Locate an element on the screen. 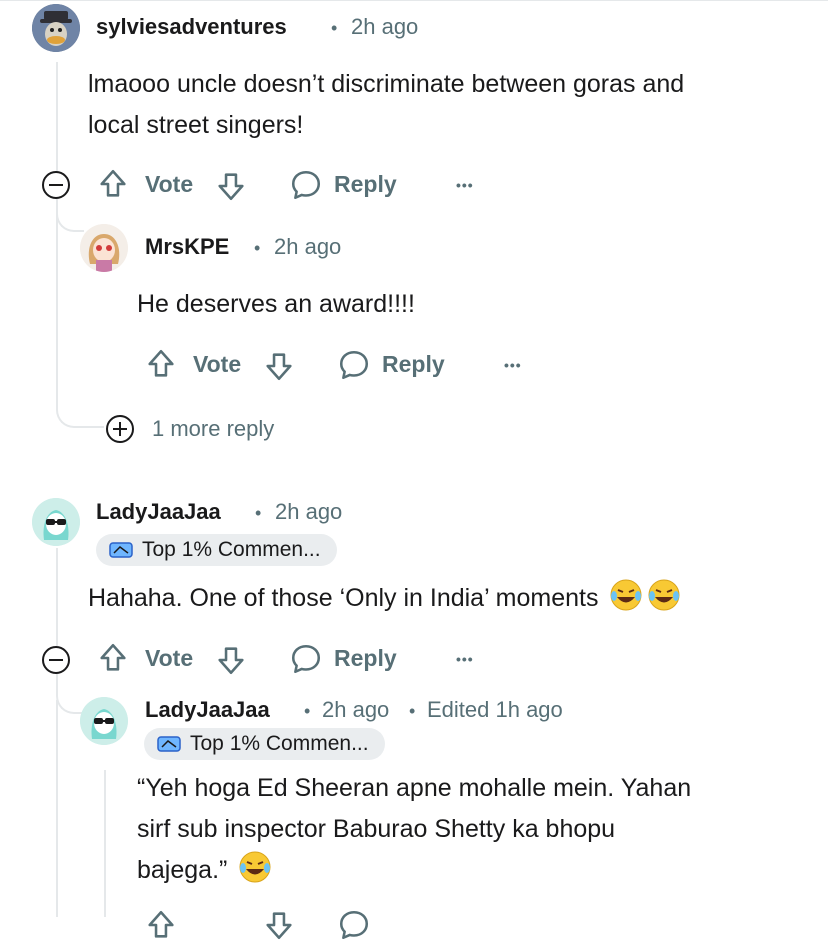 The width and height of the screenshot is (828, 942). more-replies-link: 1 more reply is located at coordinates (213, 429).